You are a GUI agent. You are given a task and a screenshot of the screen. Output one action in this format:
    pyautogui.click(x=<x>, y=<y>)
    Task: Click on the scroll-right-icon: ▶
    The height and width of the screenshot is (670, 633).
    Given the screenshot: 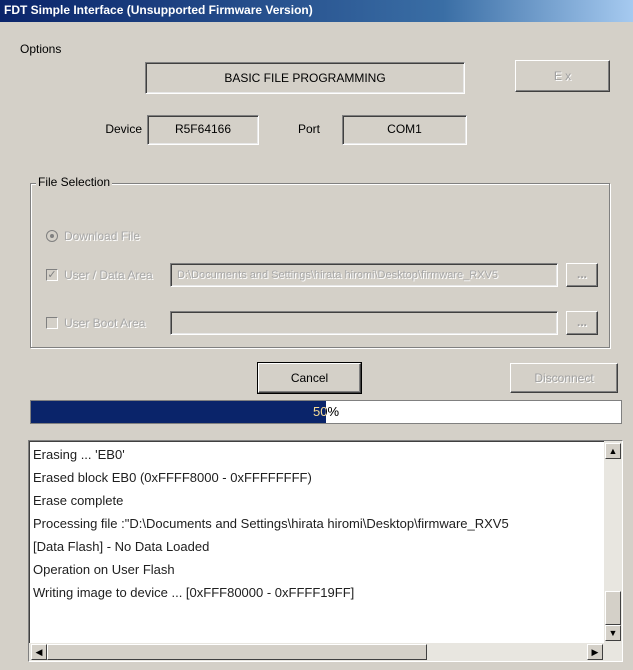 What is the action you would take?
    pyautogui.click(x=595, y=652)
    